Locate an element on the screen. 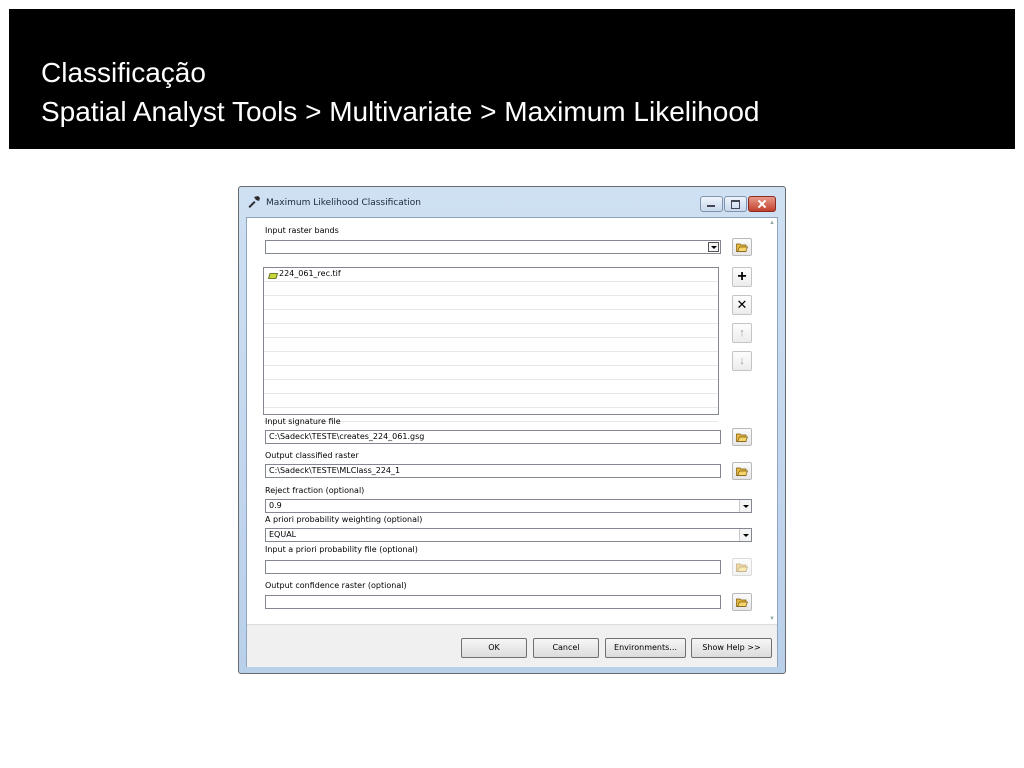 This screenshot has height=768, width=1024. dialog-titlebar: Maximum Likelihood Classification is located at coordinates (512, 202).